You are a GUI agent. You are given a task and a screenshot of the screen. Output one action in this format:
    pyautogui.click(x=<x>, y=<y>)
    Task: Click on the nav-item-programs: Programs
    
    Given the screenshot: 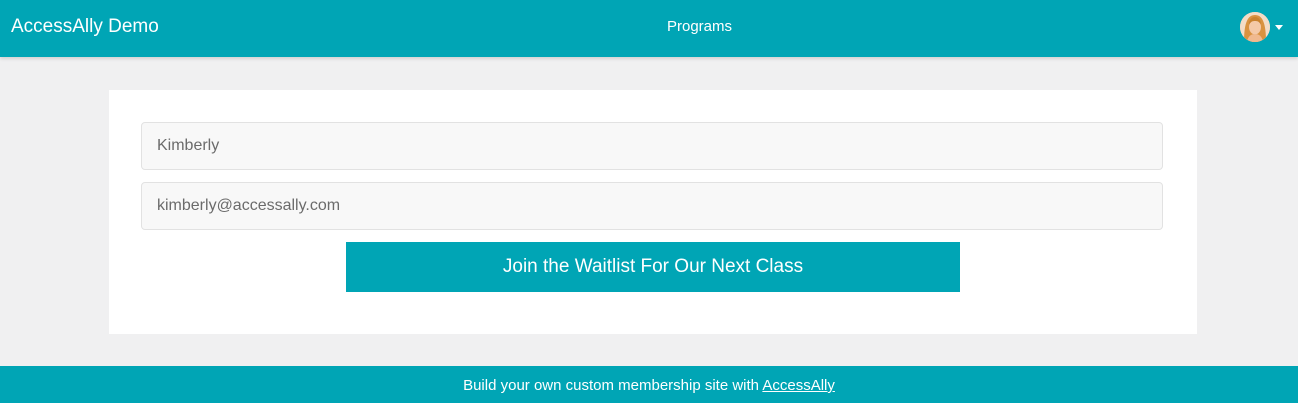 What is the action you would take?
    pyautogui.click(x=699, y=27)
    